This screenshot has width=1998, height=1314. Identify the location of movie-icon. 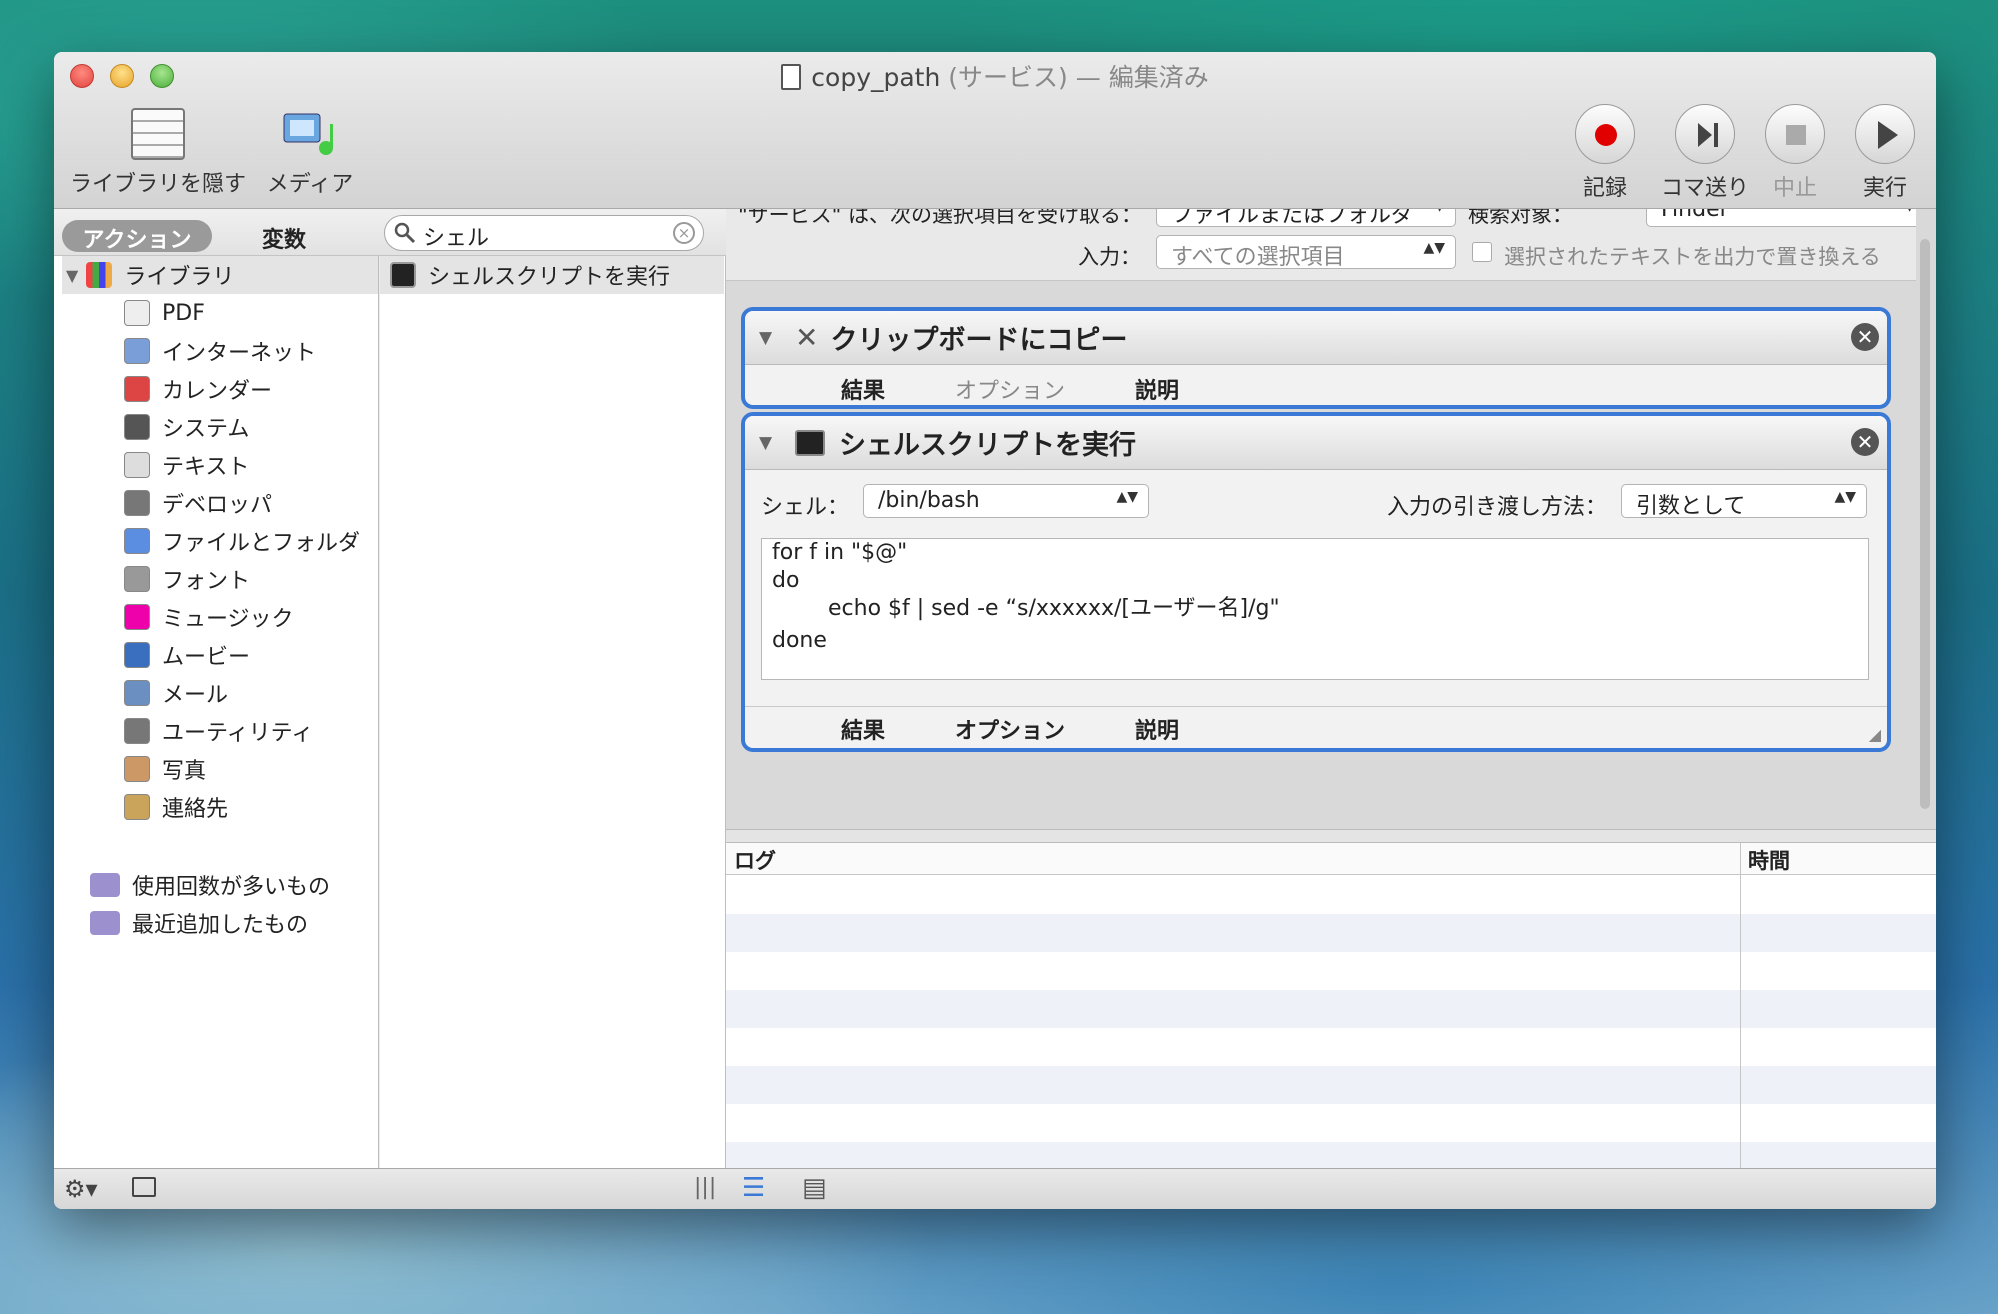
(137, 655).